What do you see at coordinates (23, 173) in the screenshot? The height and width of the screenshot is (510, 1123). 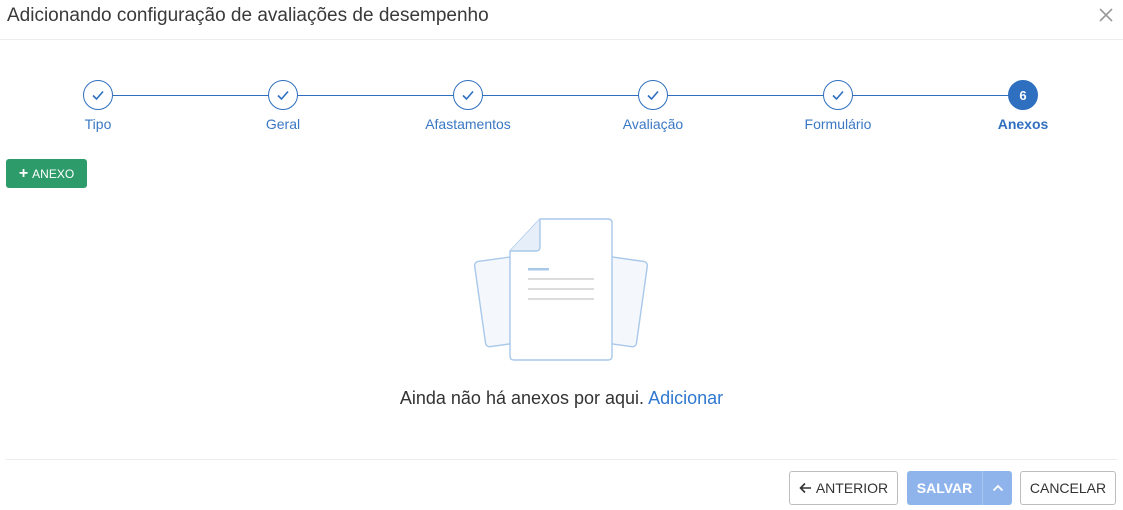 I see `plus-icon: +` at bounding box center [23, 173].